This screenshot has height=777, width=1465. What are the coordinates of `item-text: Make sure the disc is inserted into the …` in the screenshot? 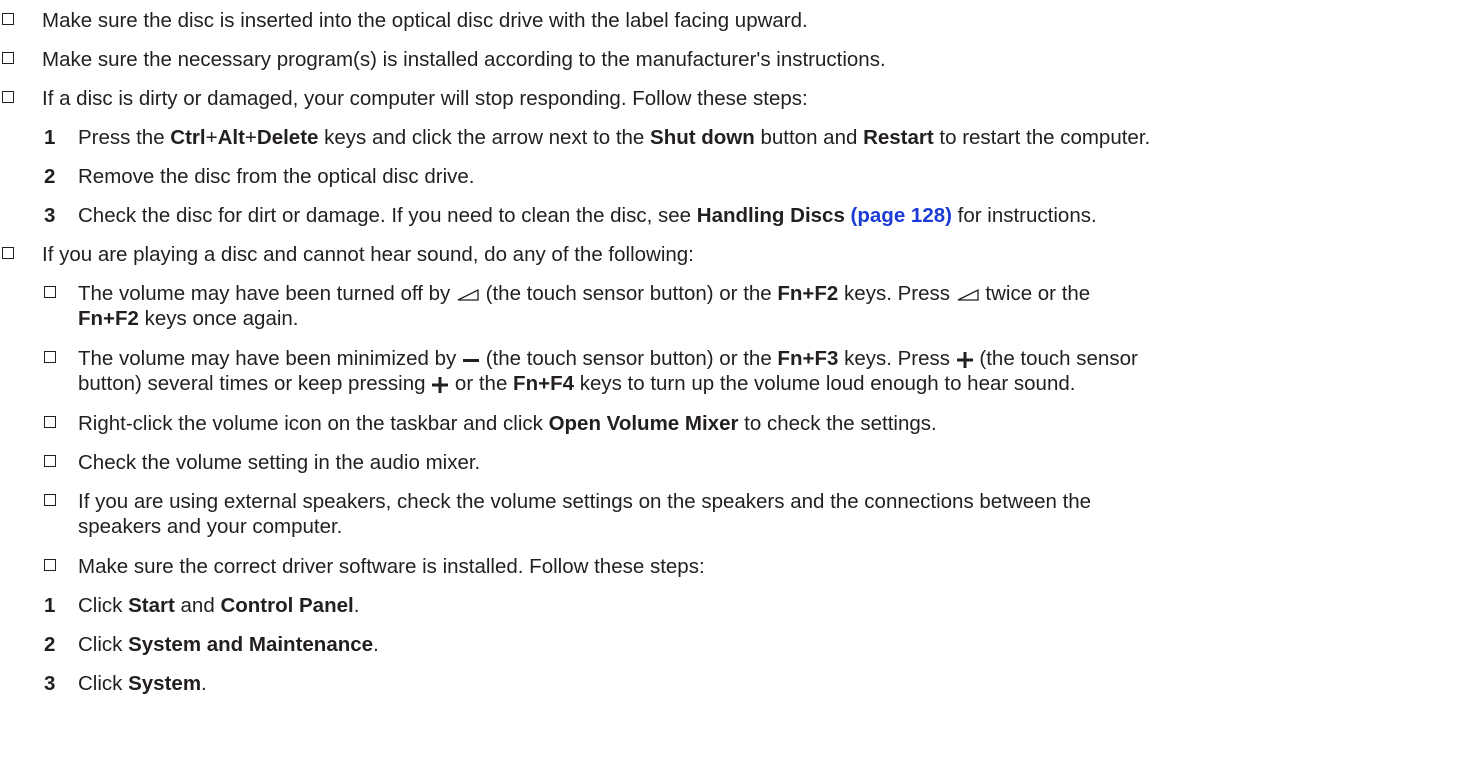 It's located at (425, 20).